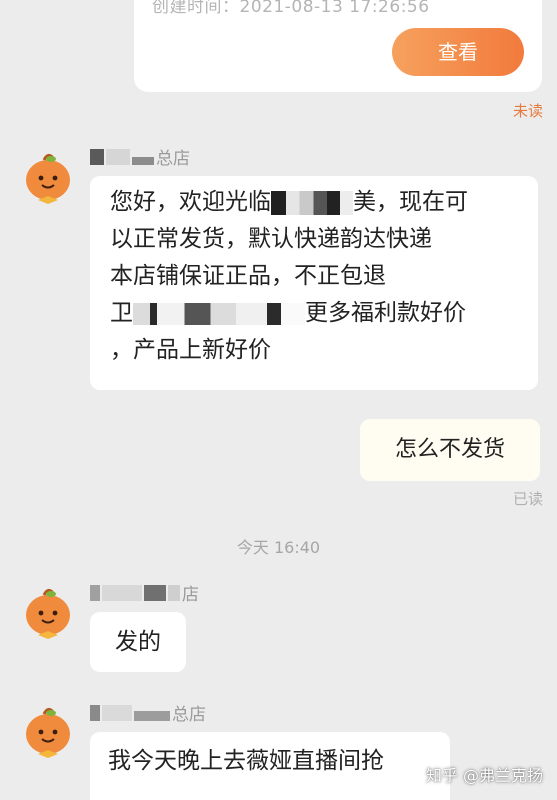 This screenshot has height=800, width=557. Describe the element at coordinates (278, 547) in the screenshot. I see `time-divider: 今天 16:40` at that location.